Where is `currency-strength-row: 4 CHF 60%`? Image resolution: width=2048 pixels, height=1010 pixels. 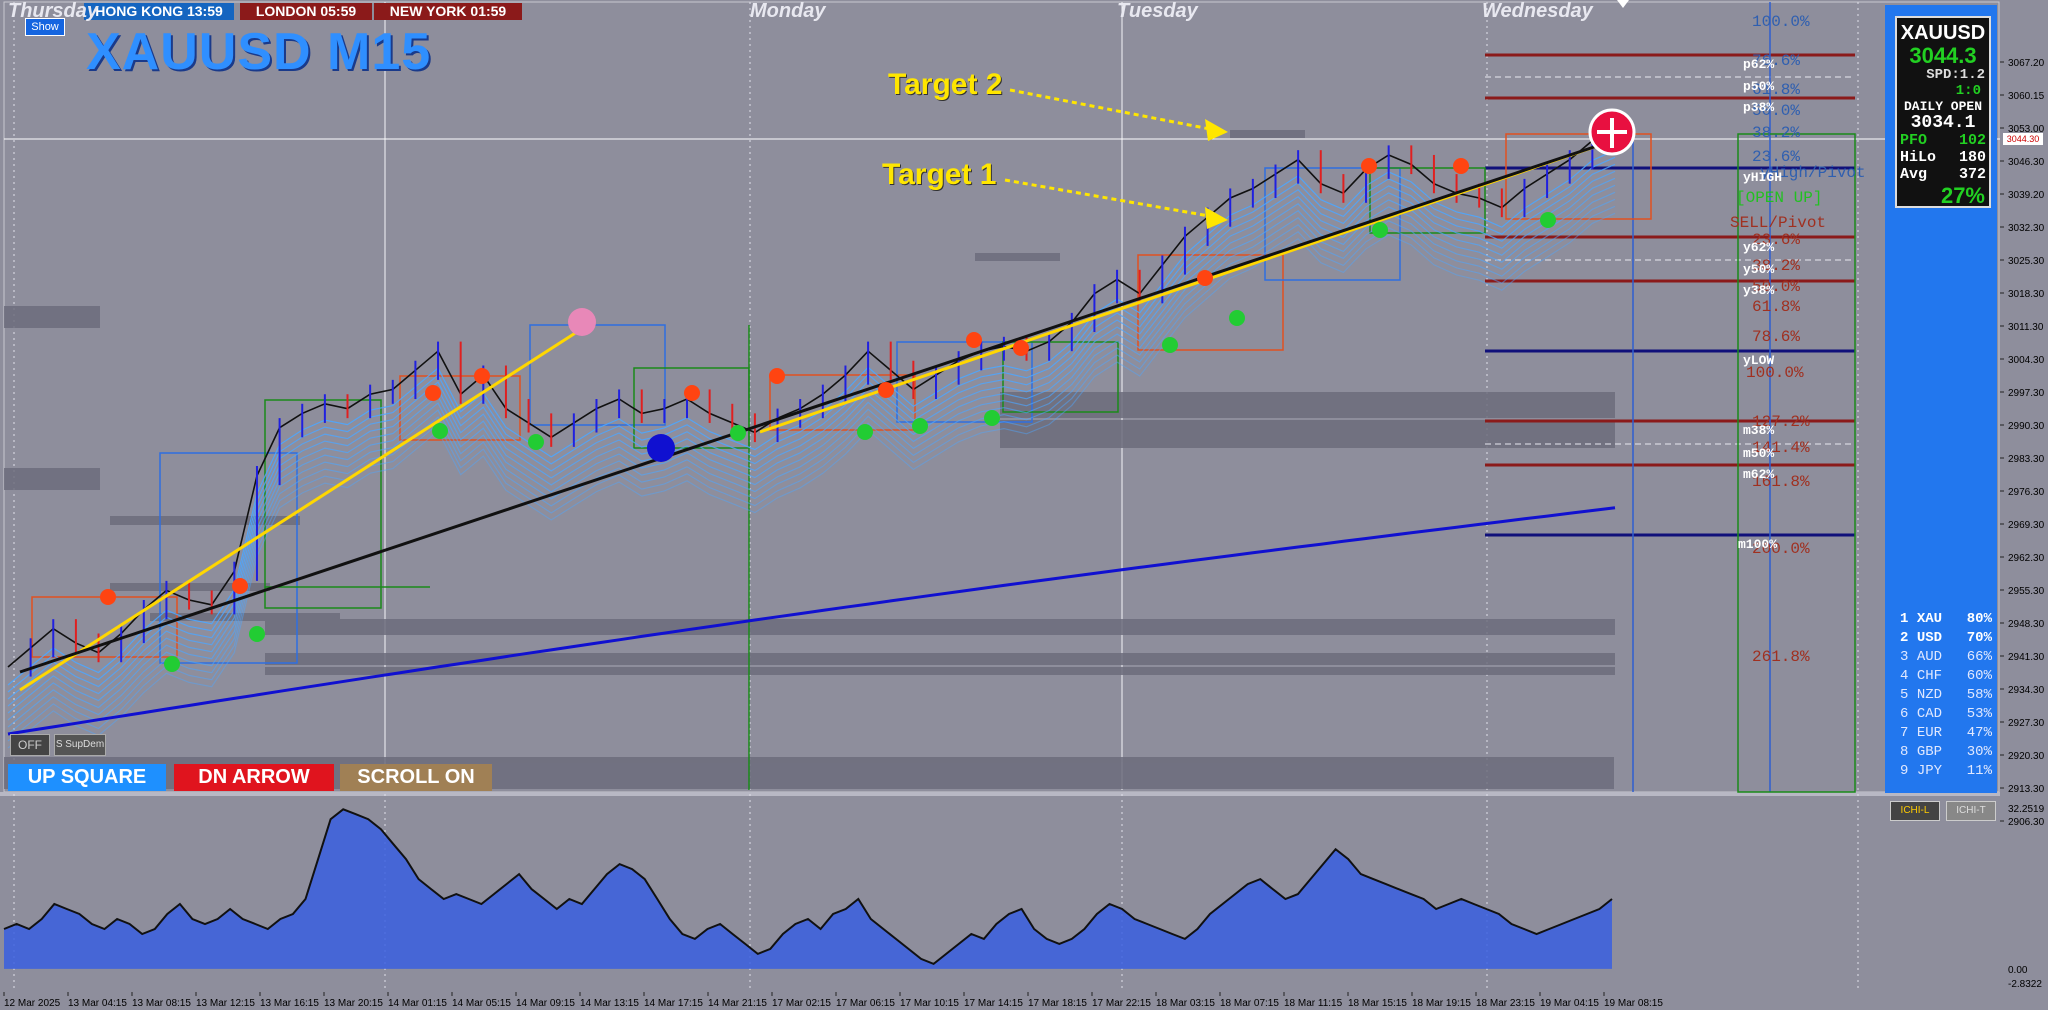
currency-strength-row: 4 CHF 60% is located at coordinates (1946, 676).